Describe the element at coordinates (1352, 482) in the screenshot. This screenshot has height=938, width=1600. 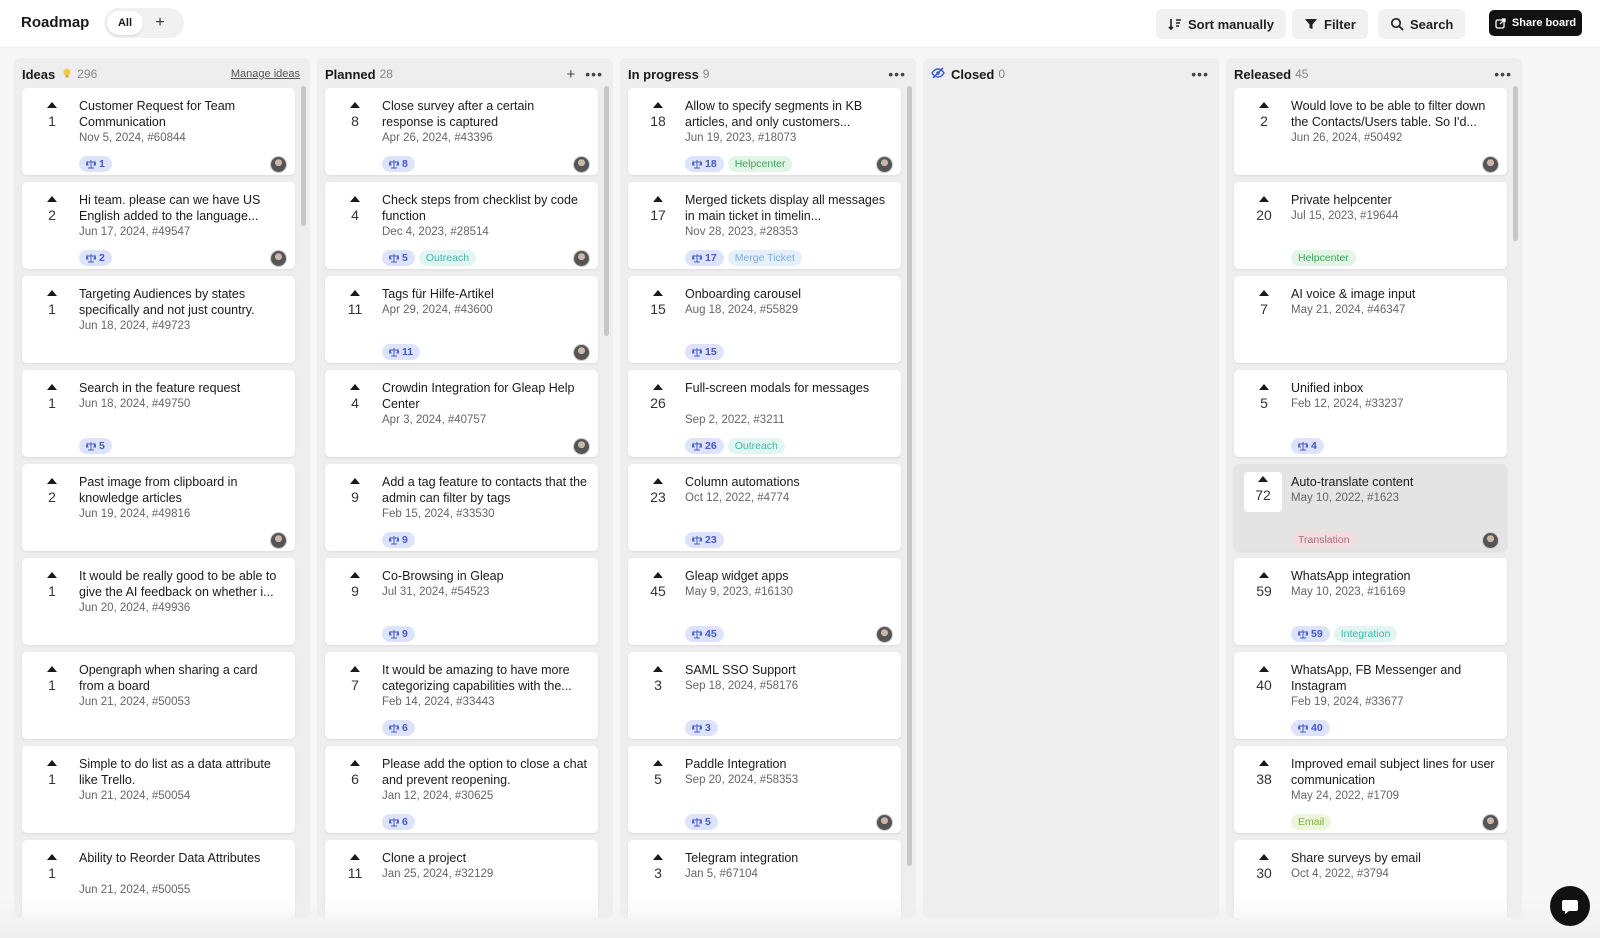
I see `card-title: Auto-translate content` at that location.